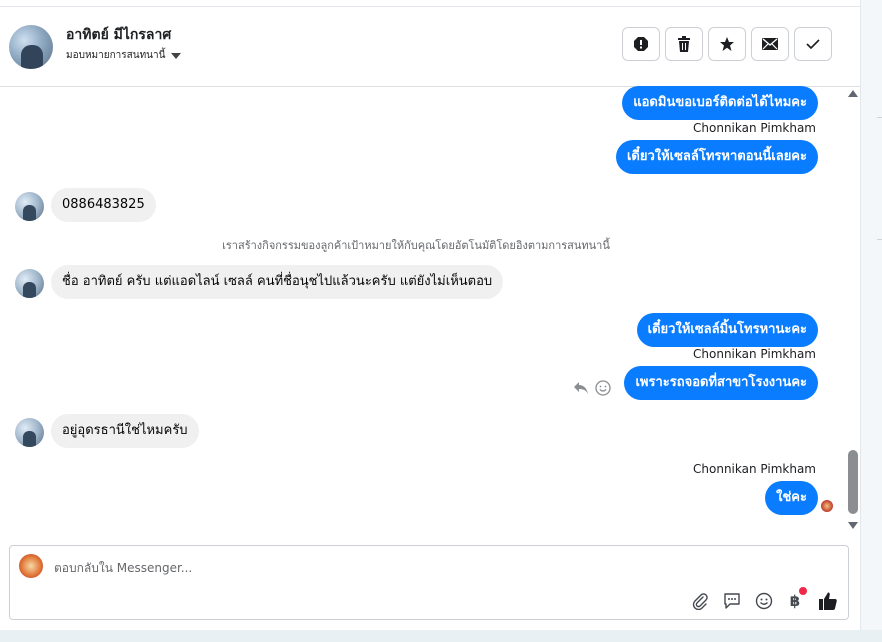  Describe the element at coordinates (871, 315) in the screenshot. I see `right-side-strip` at that location.